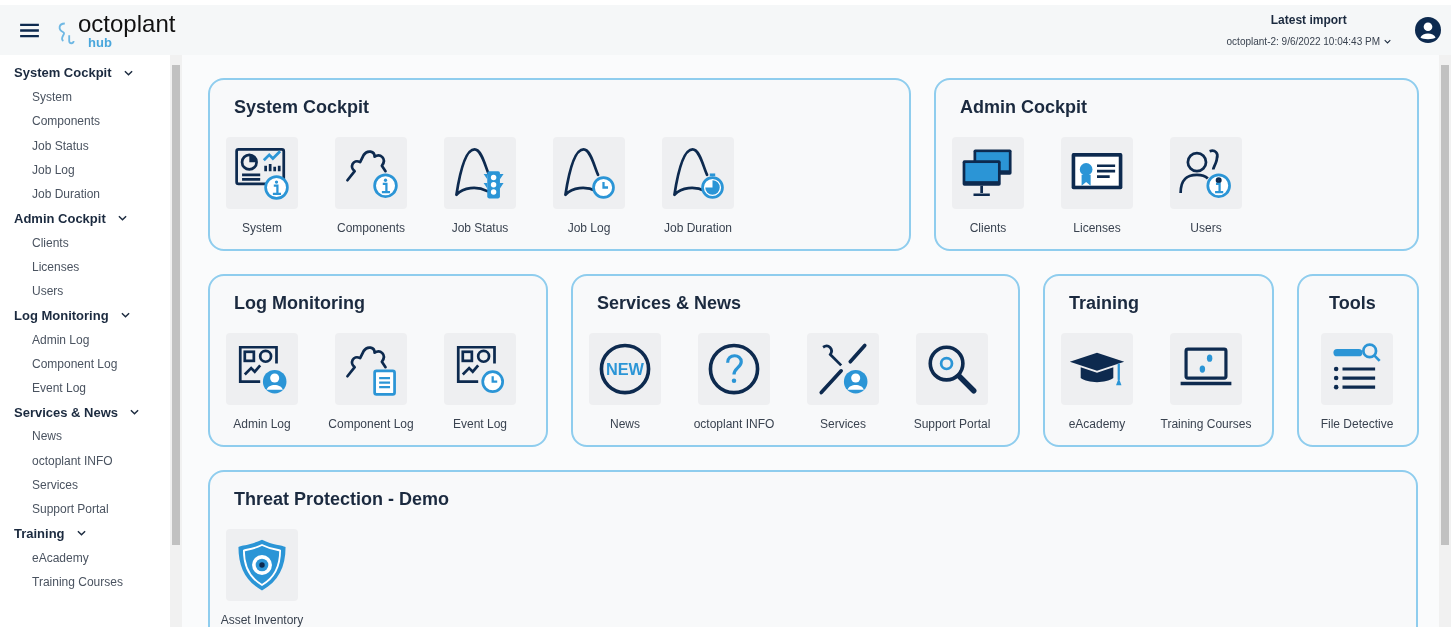 This screenshot has width=1451, height=627. Describe the element at coordinates (480, 187) in the screenshot. I see `app-tile: Job Status` at that location.